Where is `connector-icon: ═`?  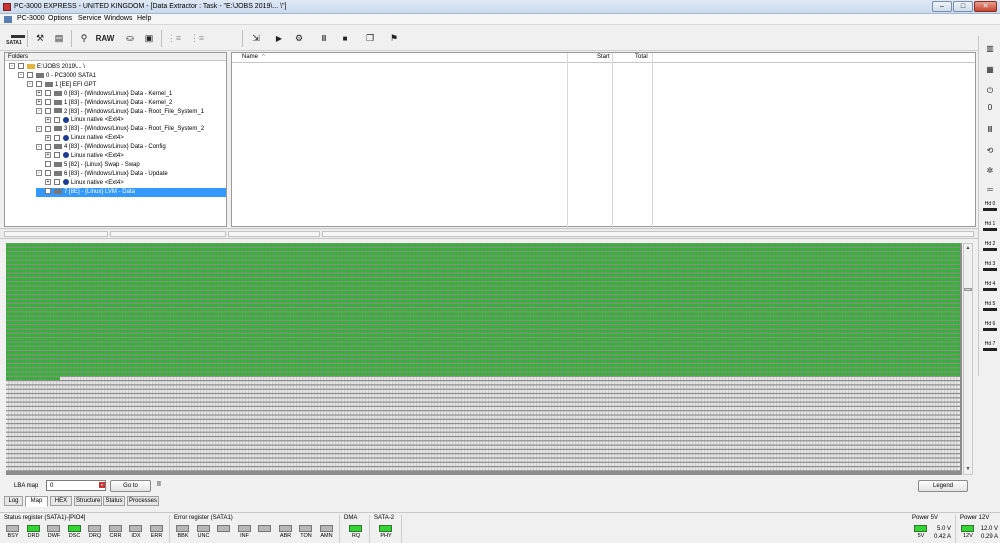
connector-icon: ═ is located at coordinates (990, 190).